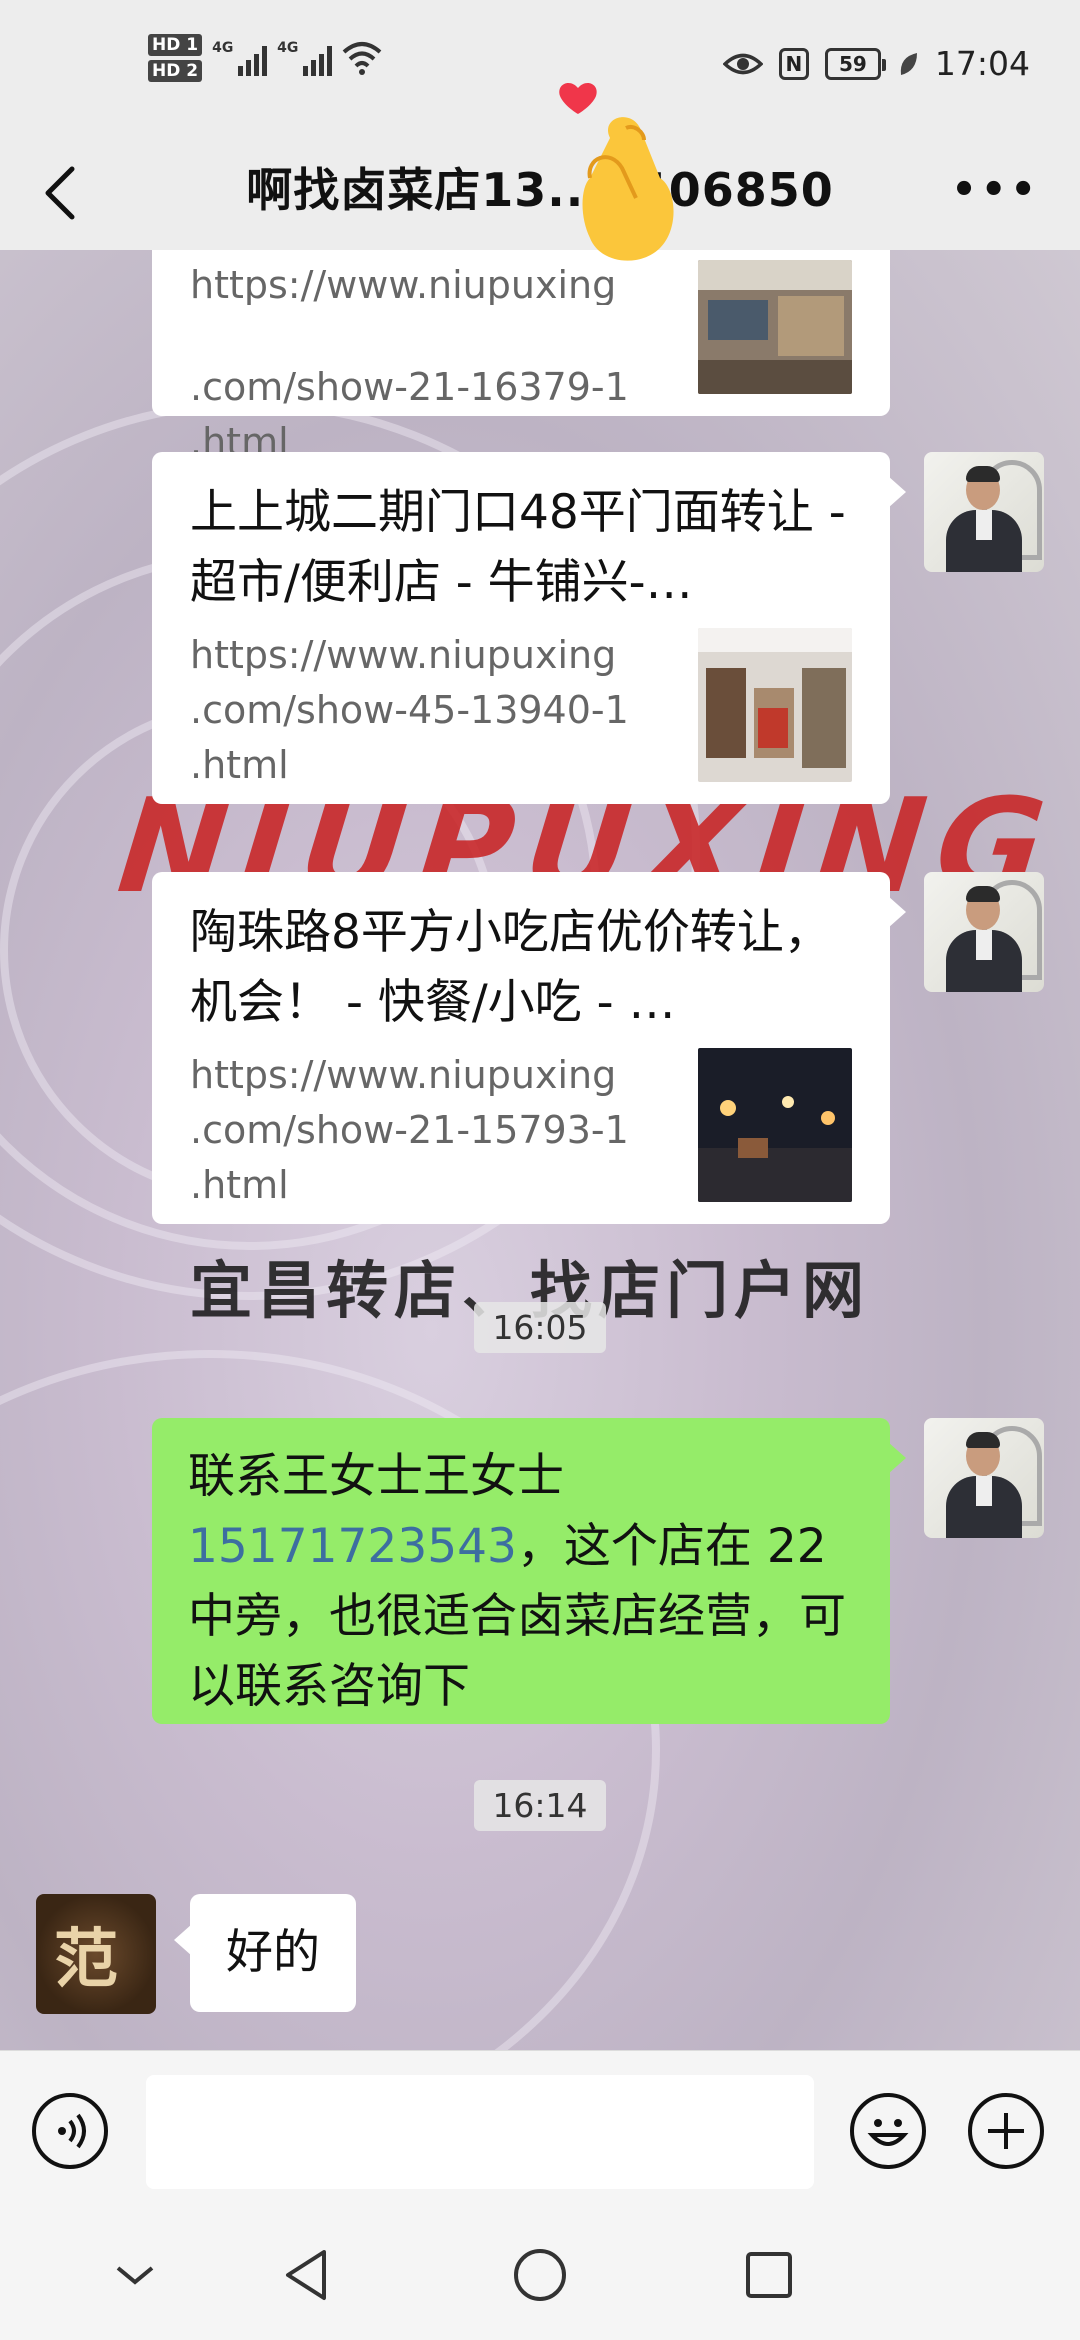  Describe the element at coordinates (362, 58) in the screenshot. I see `wifi-icon` at that location.